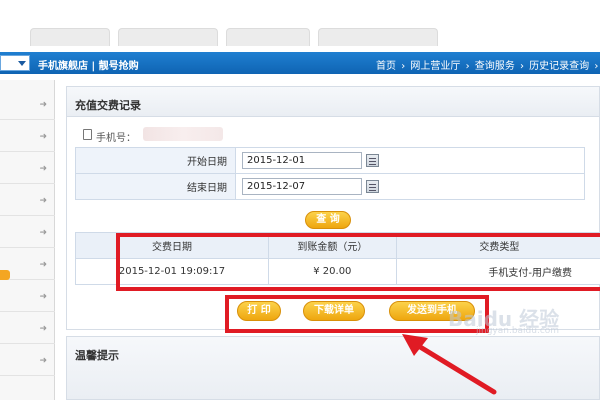  Describe the element at coordinates (333, 368) in the screenshot. I see `tips-panel: 温馨提示` at that location.